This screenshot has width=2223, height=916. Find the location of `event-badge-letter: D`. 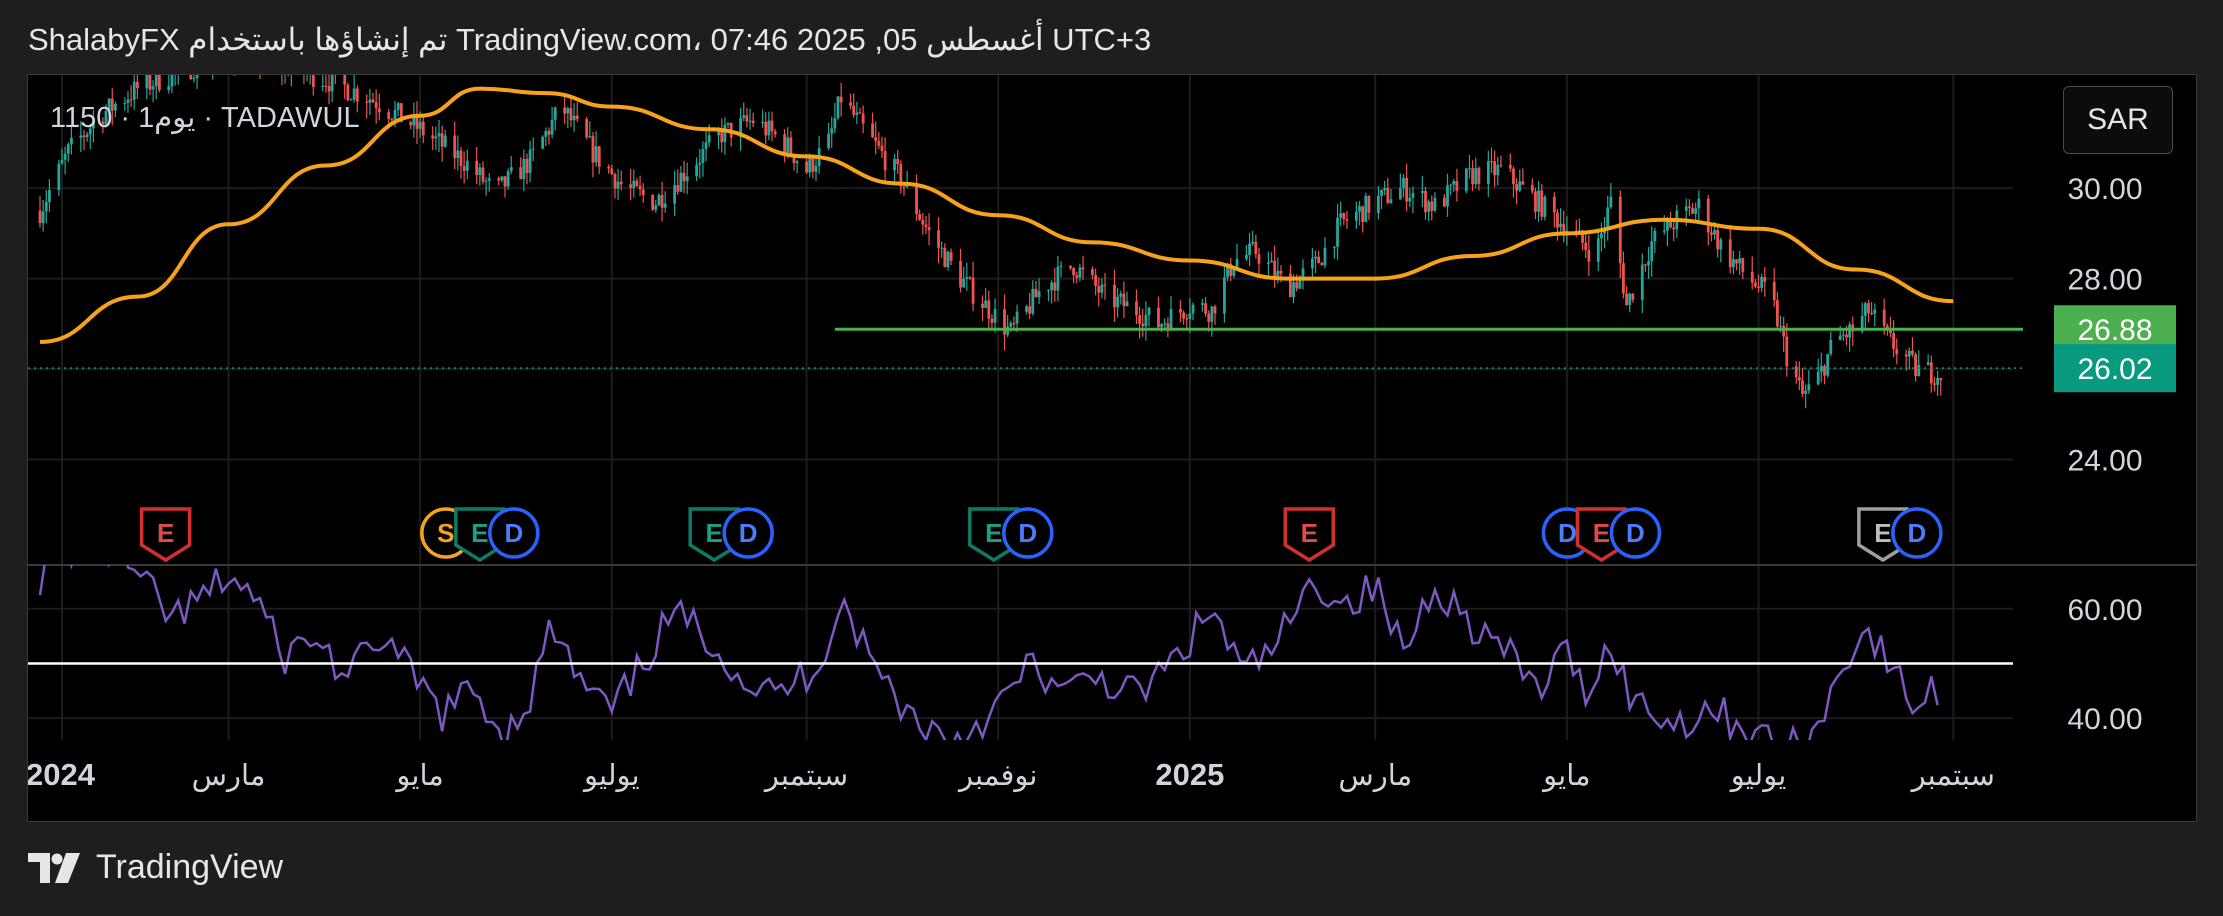

event-badge-letter: D is located at coordinates (1027, 533).